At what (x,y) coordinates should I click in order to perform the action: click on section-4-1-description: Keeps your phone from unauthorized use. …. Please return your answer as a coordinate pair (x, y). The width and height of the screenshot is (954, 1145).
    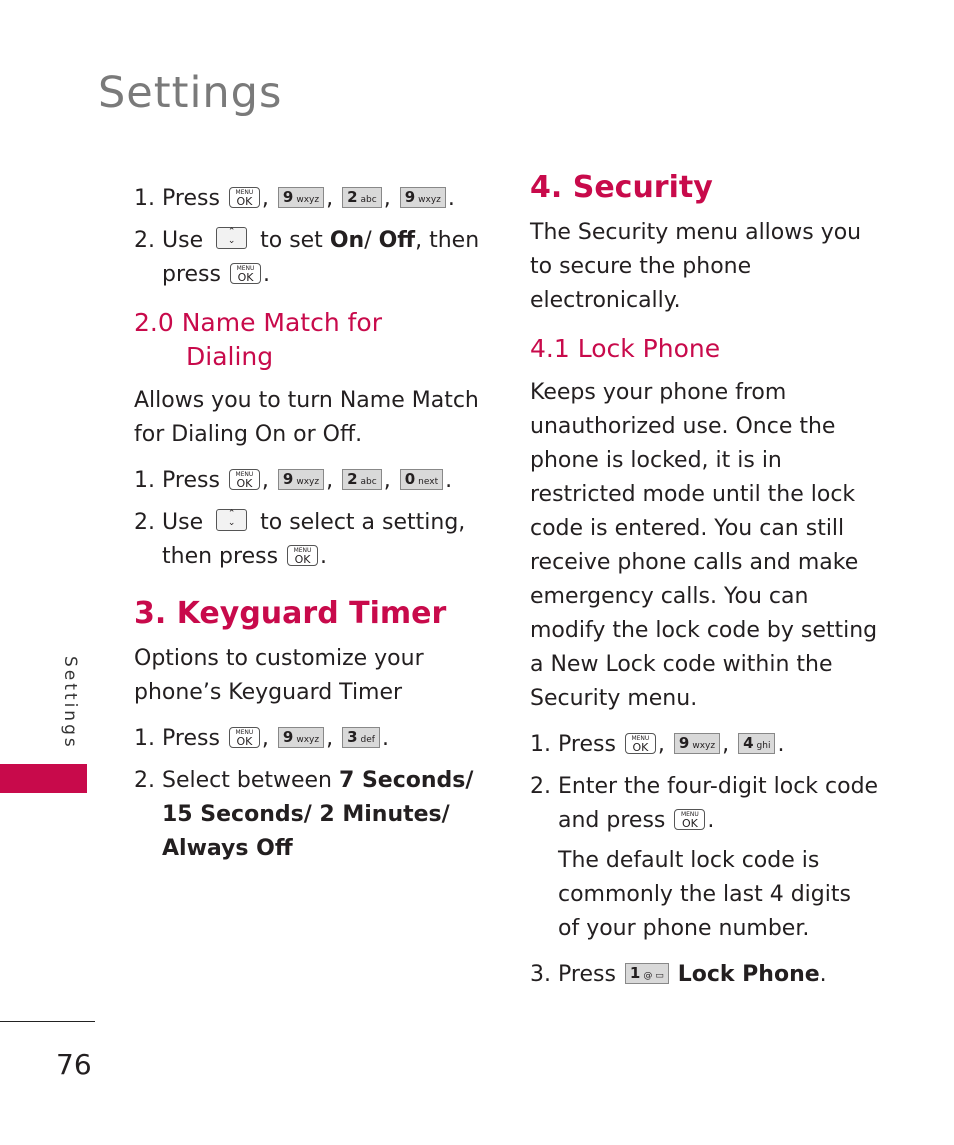
    Looking at the image, I should click on (704, 545).